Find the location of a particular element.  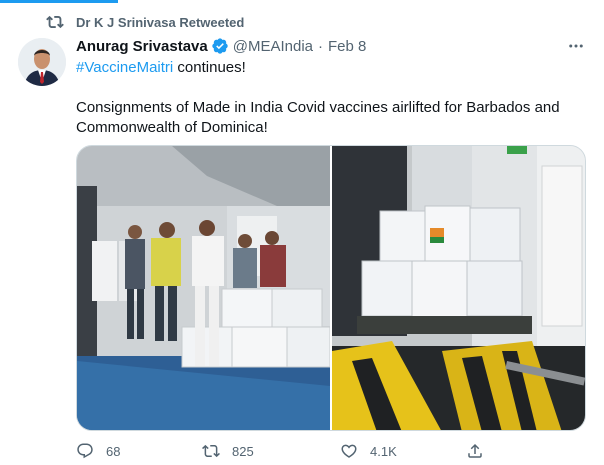

share-button is located at coordinates (486, 451).